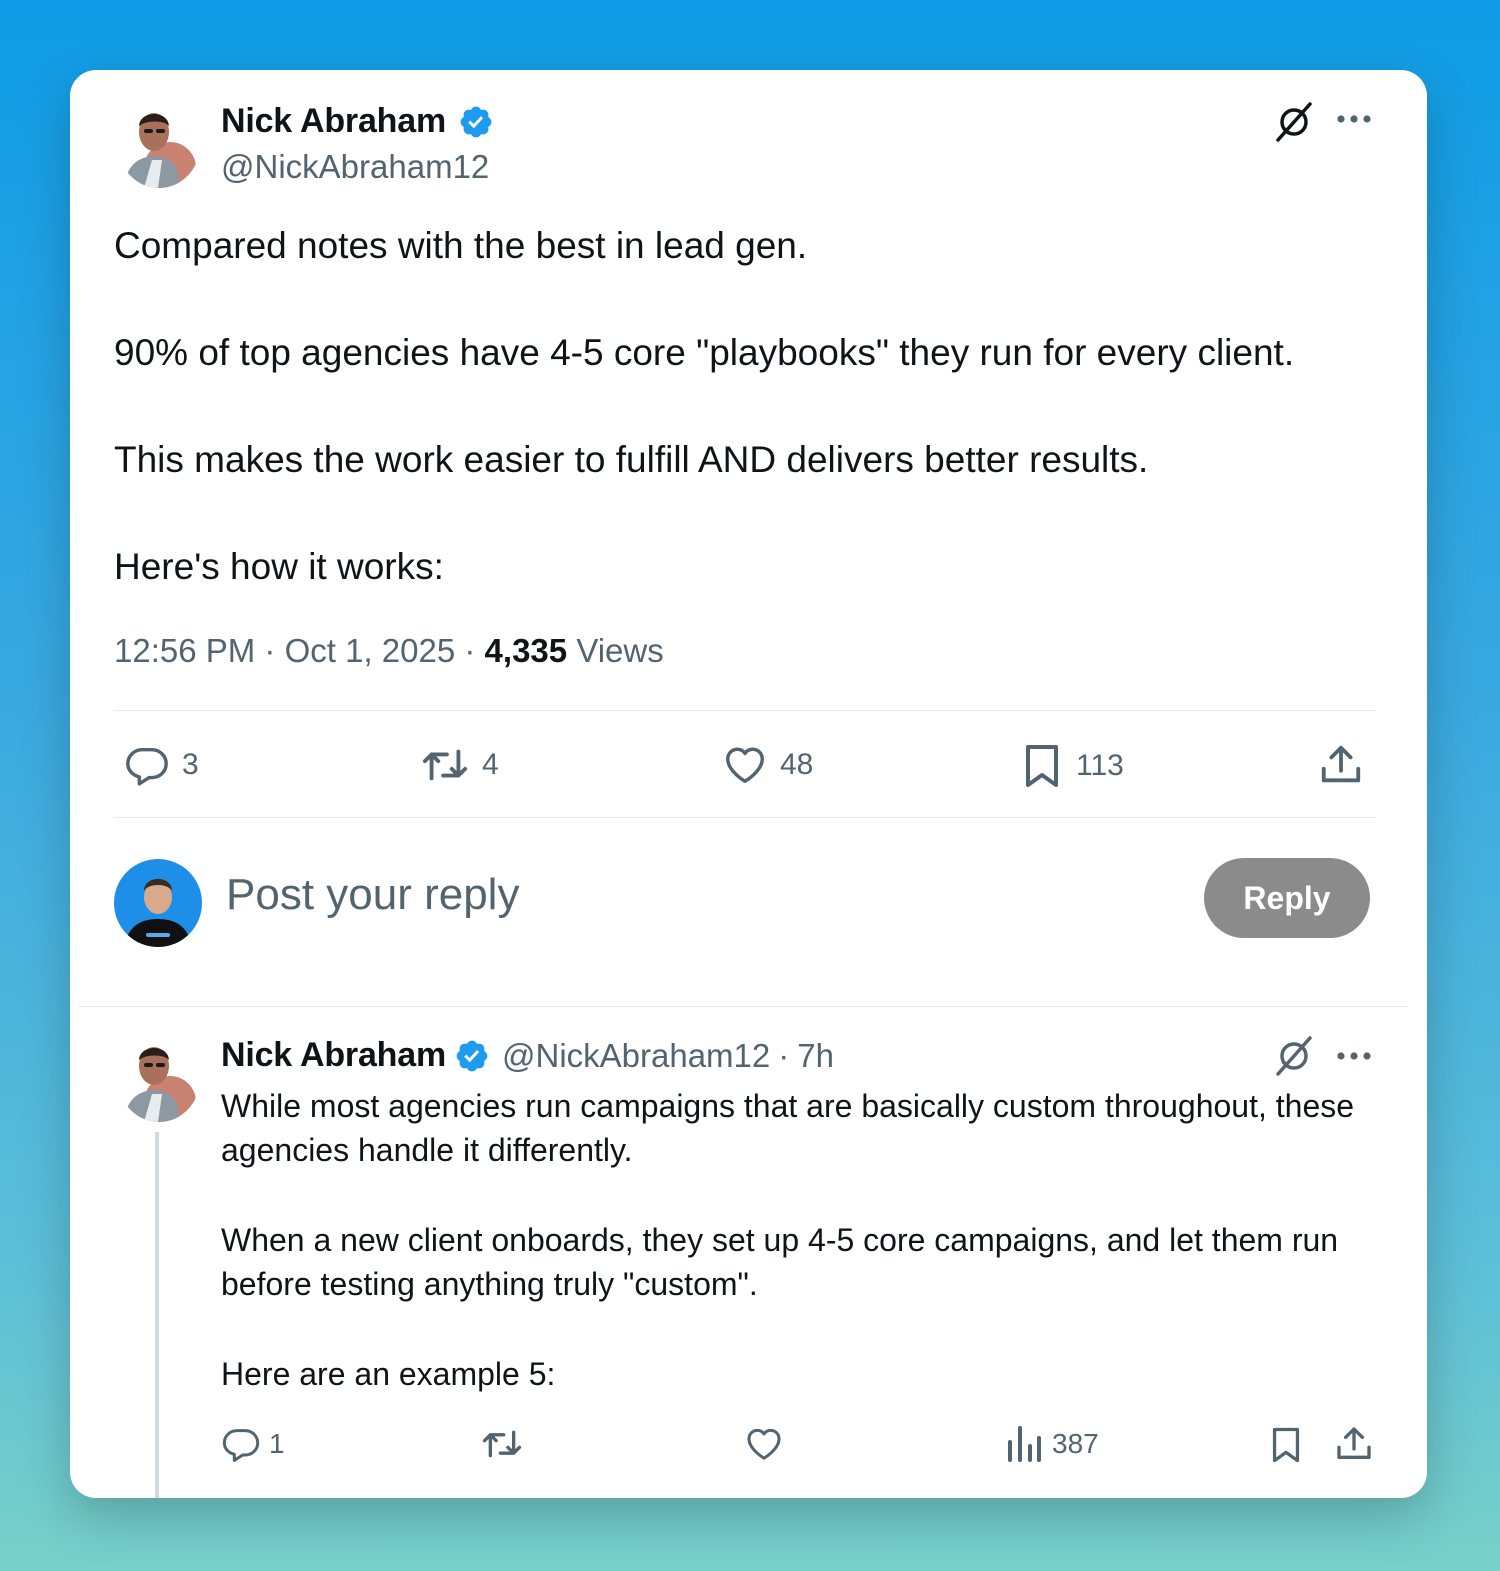 The image size is (1500, 1571). I want to click on repost-action: 4, so click(459, 765).